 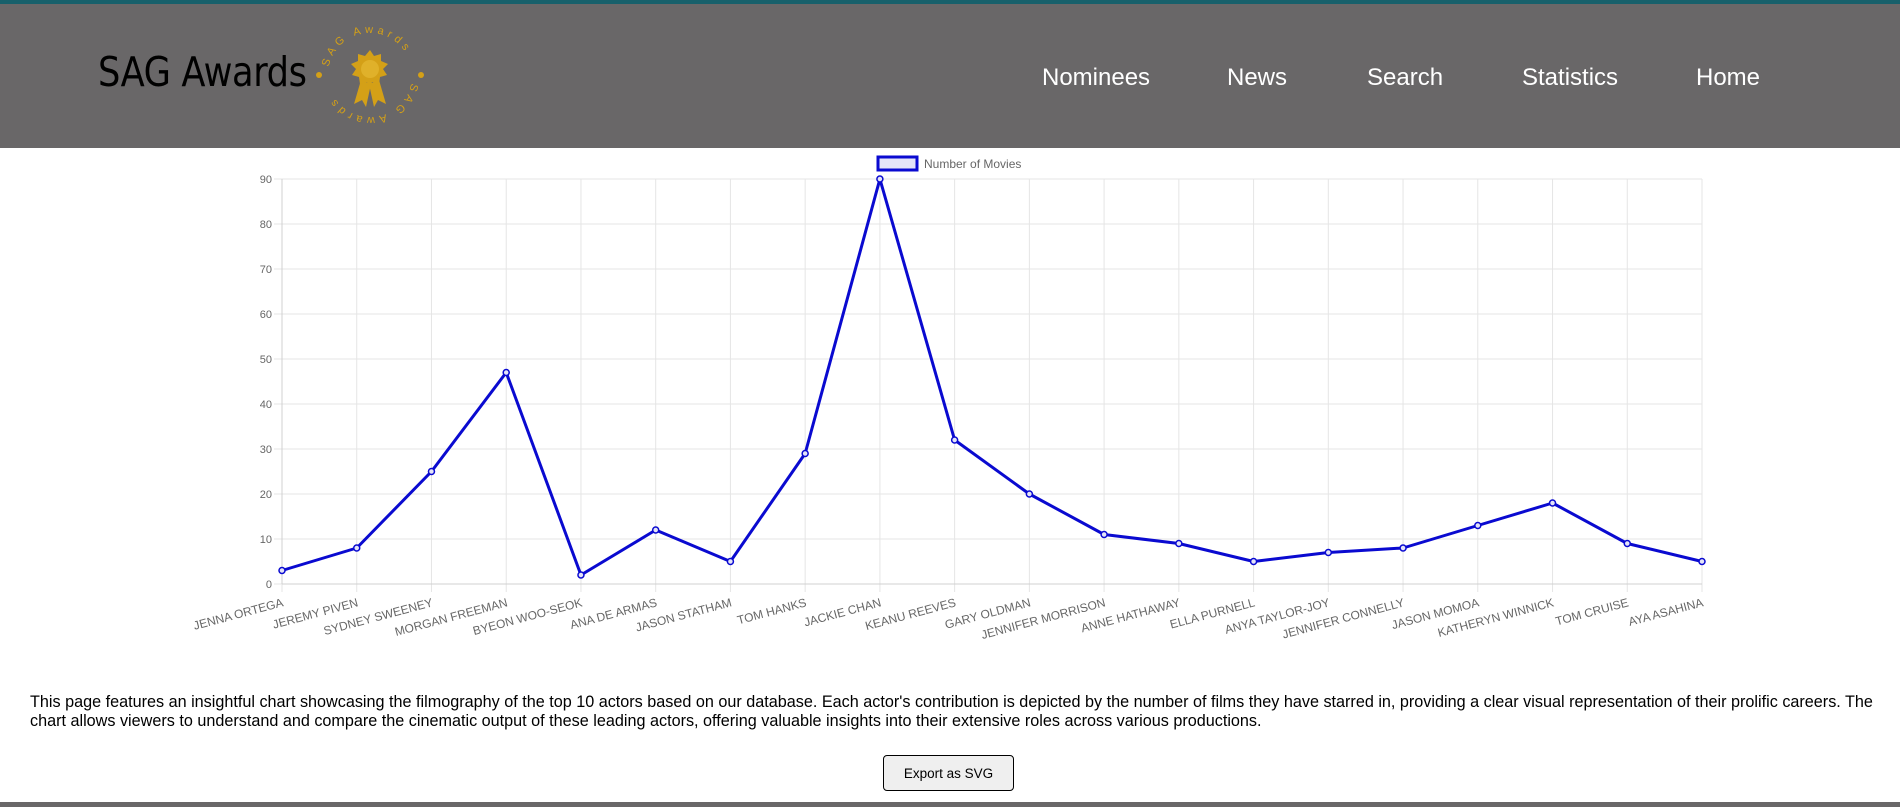 What do you see at coordinates (266, 315) in the screenshot?
I see `y-tick-label: 60` at bounding box center [266, 315].